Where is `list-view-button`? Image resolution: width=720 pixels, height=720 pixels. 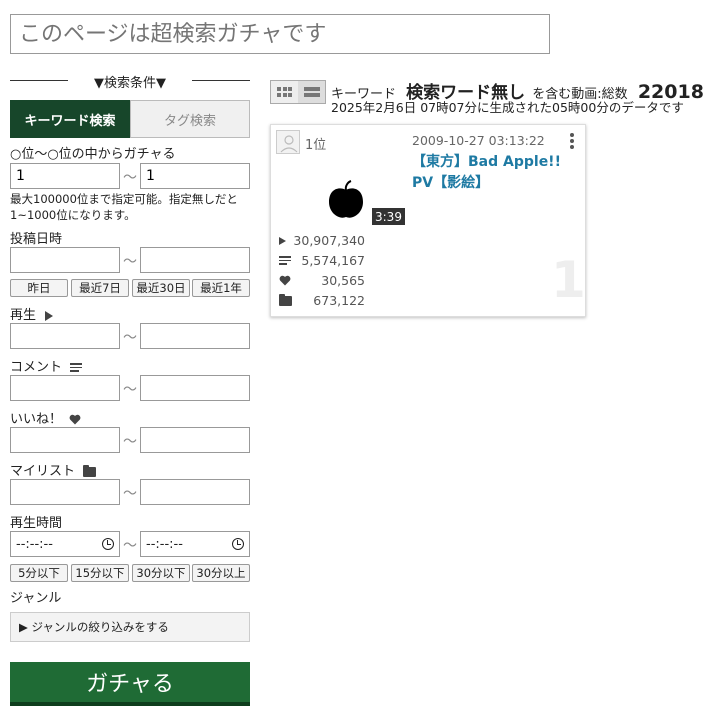
list-view-button is located at coordinates (311, 92).